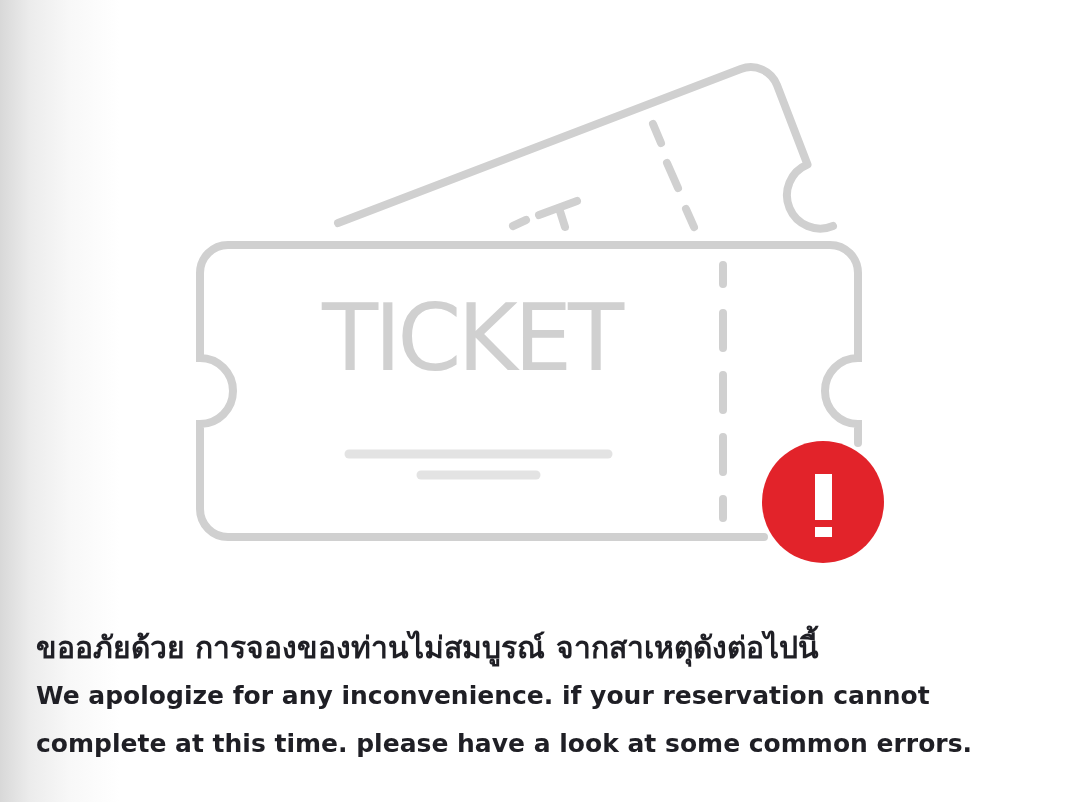 This screenshot has height=802, width=1080. I want to click on apology-heading: ขออภัยด้วย การจองของท่านไม่สมบูรณ์ จากสาเหตุดังต่อไปนี้, so click(427, 648).